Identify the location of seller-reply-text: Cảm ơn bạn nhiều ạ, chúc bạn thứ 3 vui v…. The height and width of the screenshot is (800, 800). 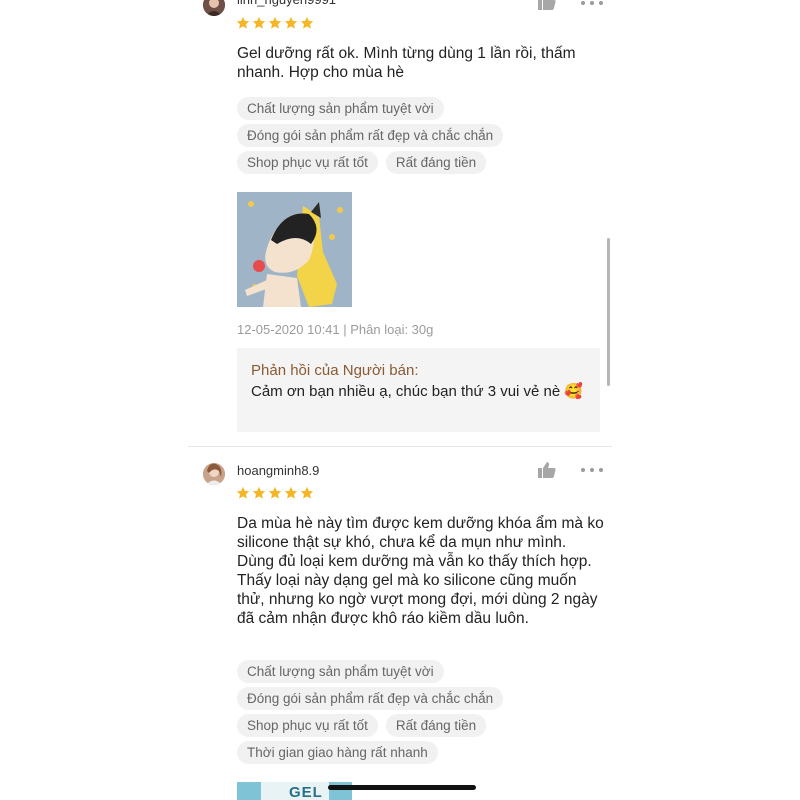
(417, 391).